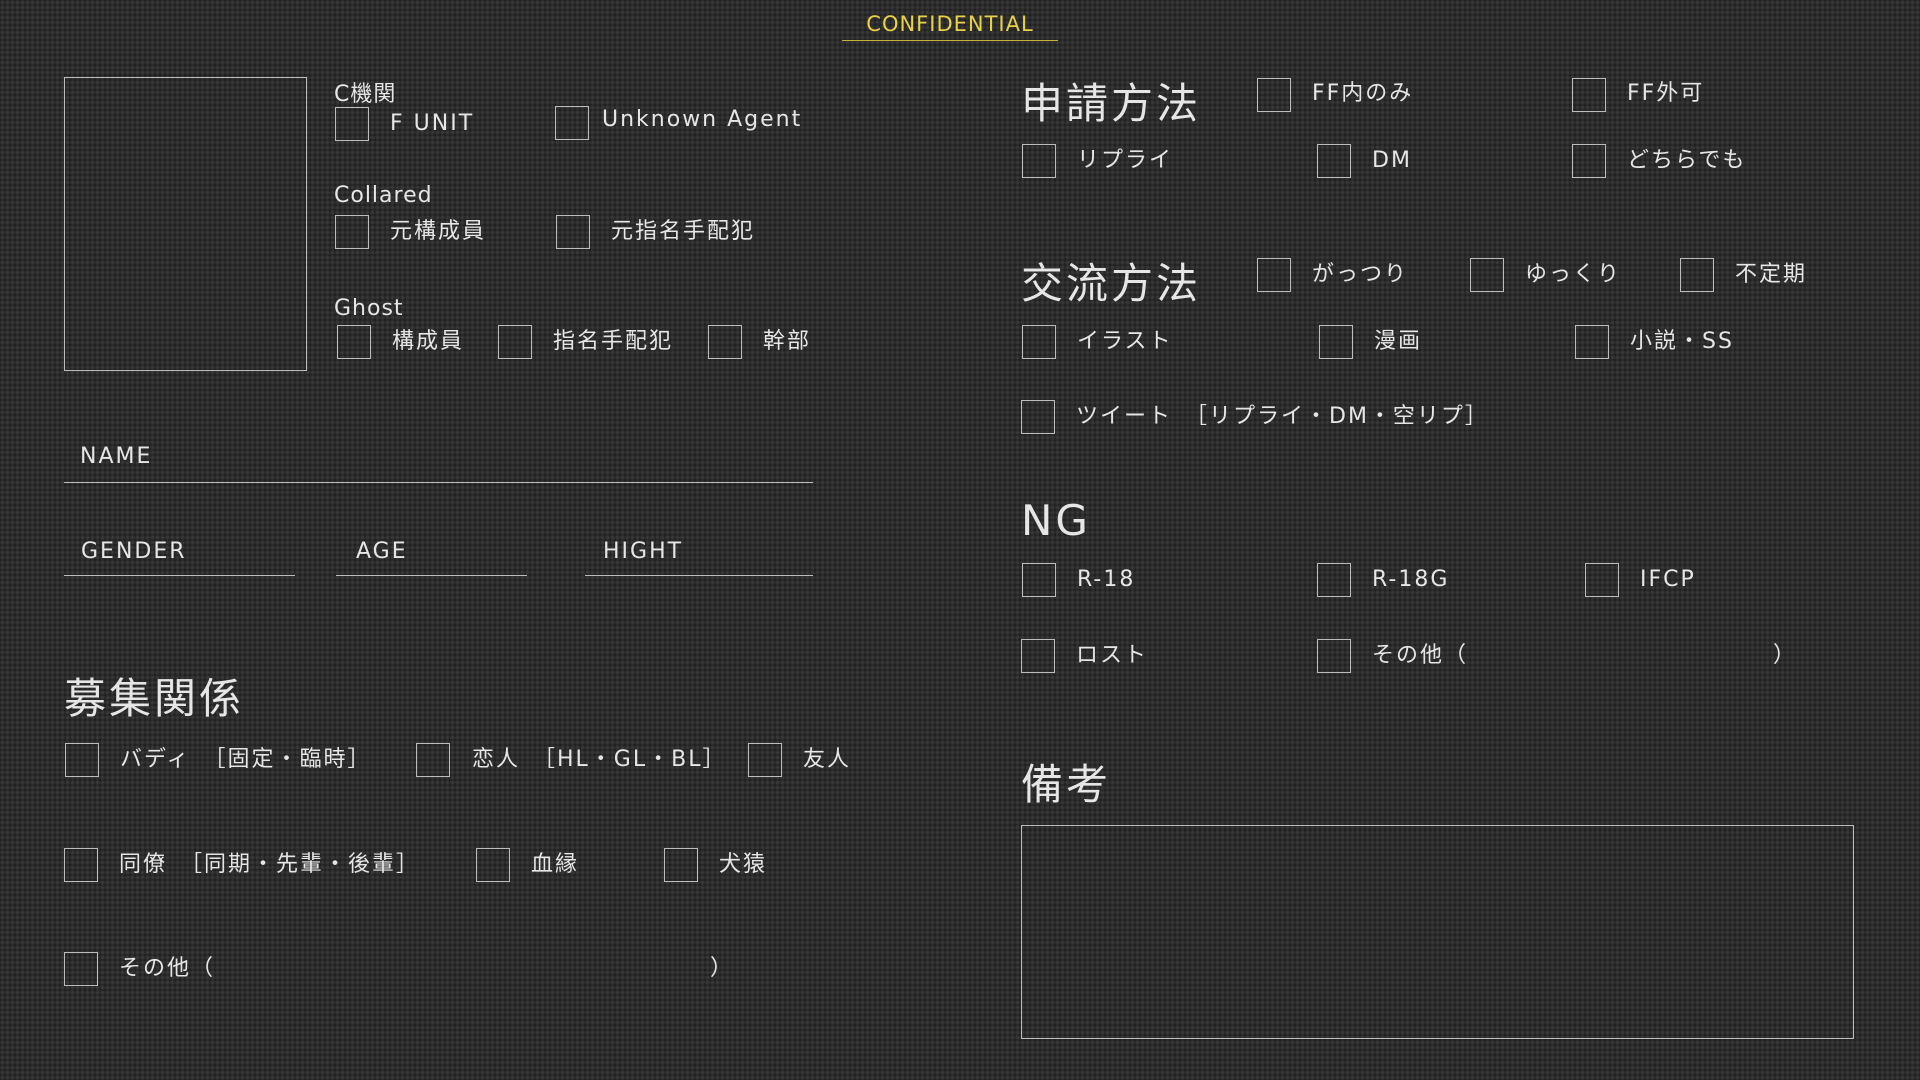 This screenshot has height=1080, width=1920. I want to click on irregular-checkbox, so click(1697, 275).